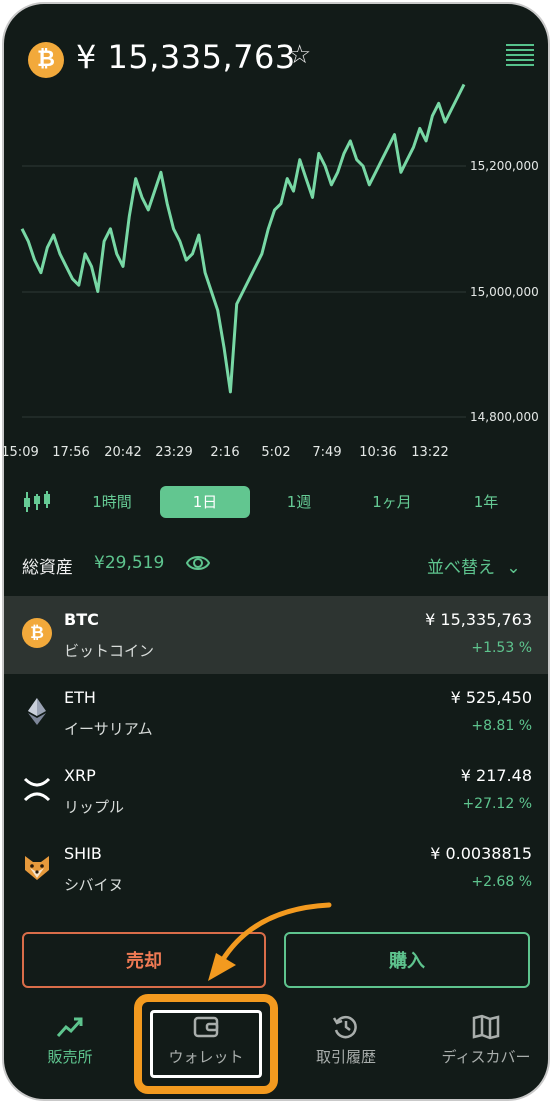 Image resolution: width=550 pixels, height=1101 pixels. What do you see at coordinates (37, 711) in the screenshot?
I see `ethereum-icon` at bounding box center [37, 711].